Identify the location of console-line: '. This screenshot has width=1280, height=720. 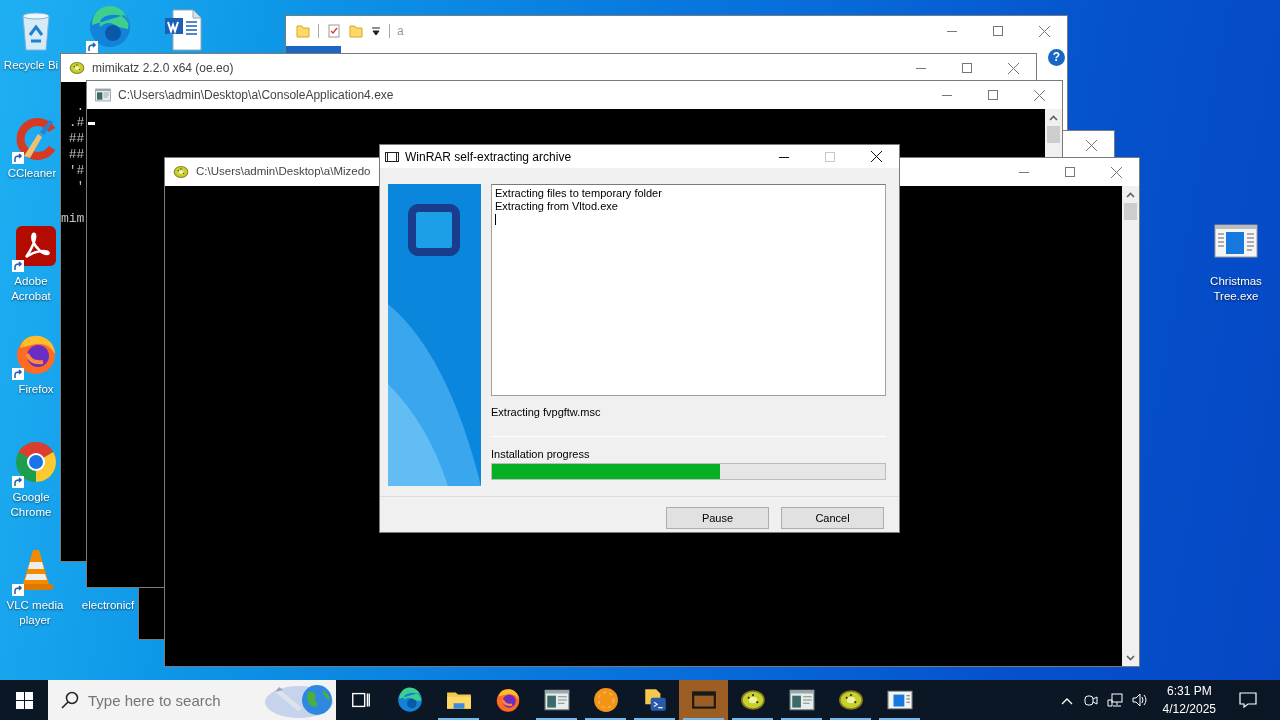
(80, 187).